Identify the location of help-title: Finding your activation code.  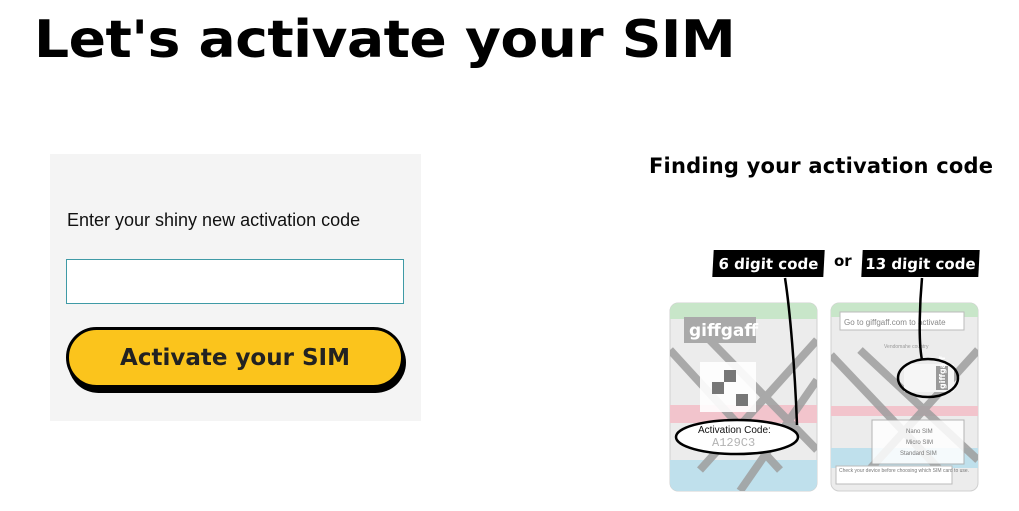
(821, 166).